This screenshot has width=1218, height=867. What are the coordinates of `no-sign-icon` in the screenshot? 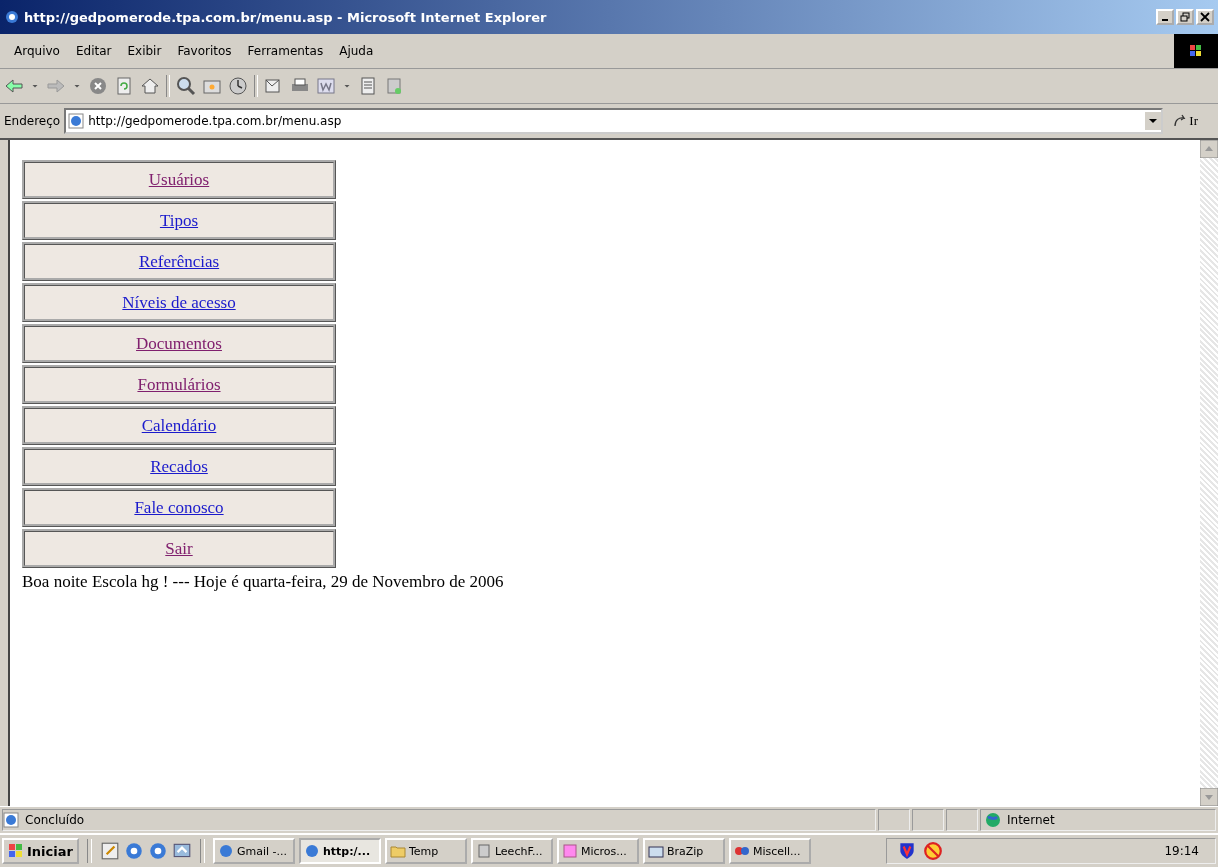 It's located at (933, 851).